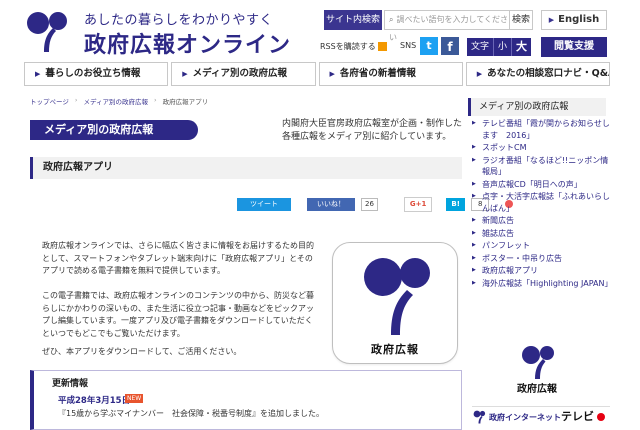 The height and width of the screenshot is (430, 640). What do you see at coordinates (70, 384) in the screenshot?
I see `updates-heading: 更新情報` at bounding box center [70, 384].